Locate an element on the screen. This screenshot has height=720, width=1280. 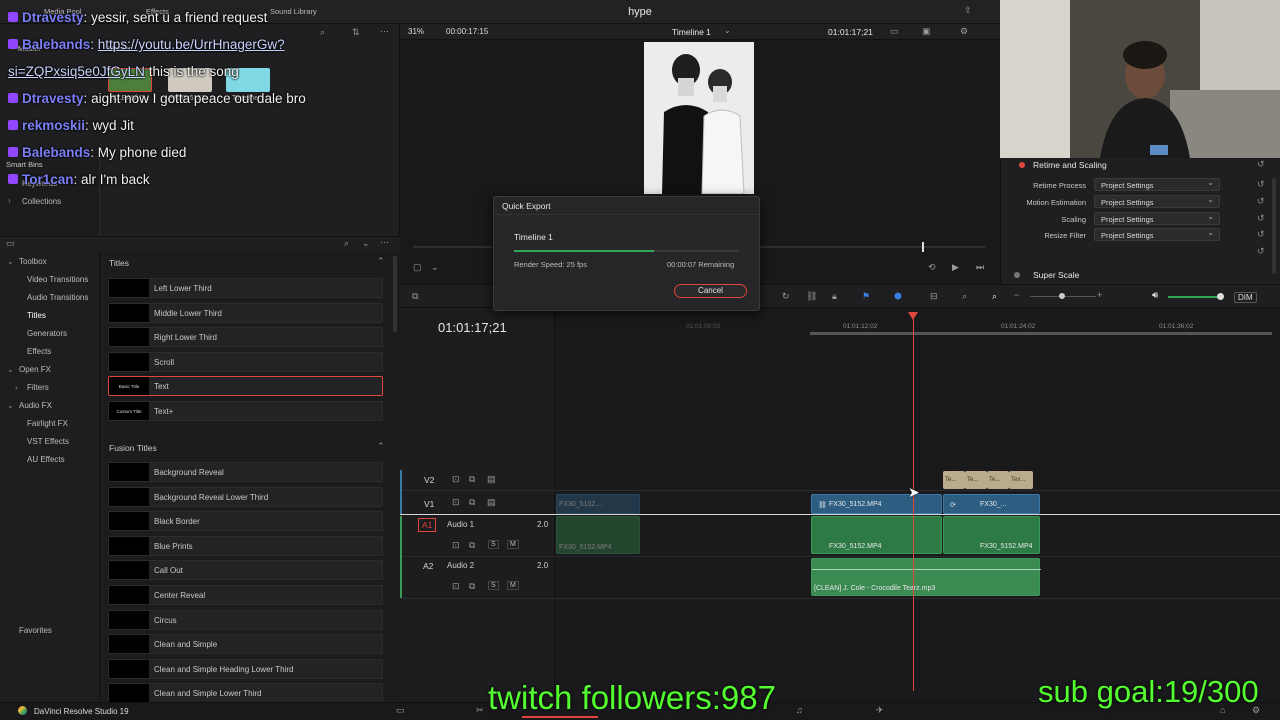
fusion_section-item: Background Reveal is located at coordinates (245, 472).